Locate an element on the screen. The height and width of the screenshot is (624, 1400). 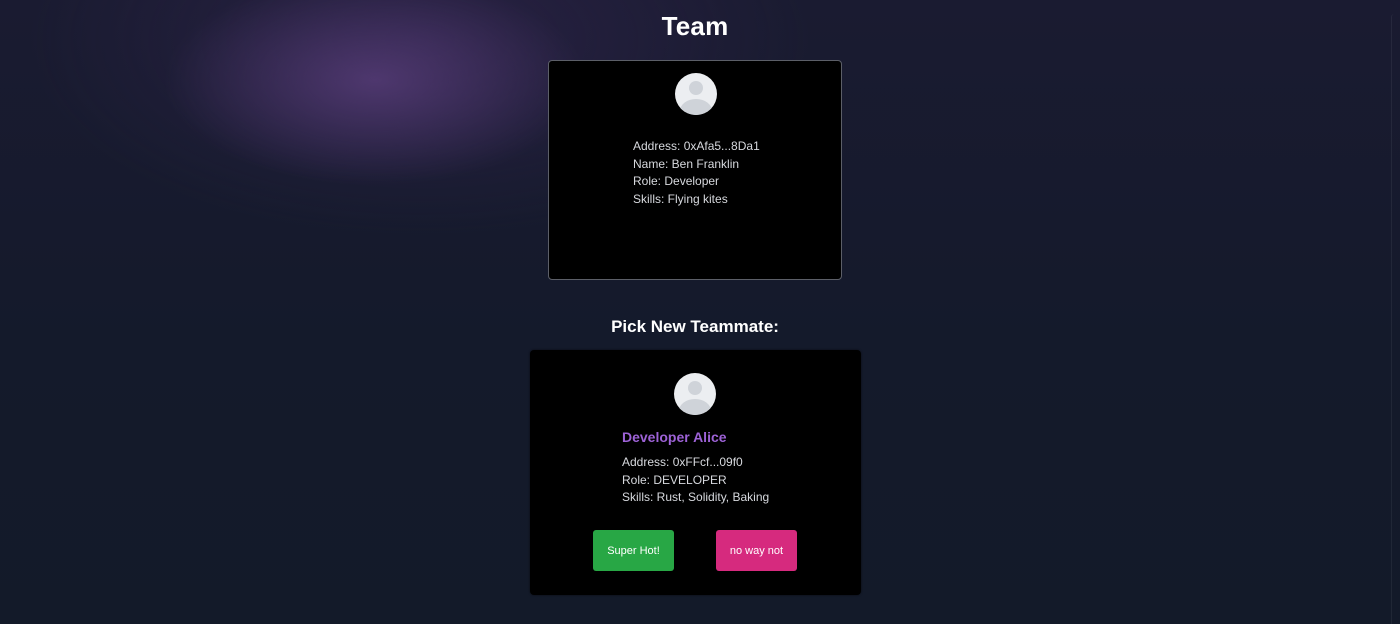
accept-button: Super Hot! is located at coordinates (633, 550).